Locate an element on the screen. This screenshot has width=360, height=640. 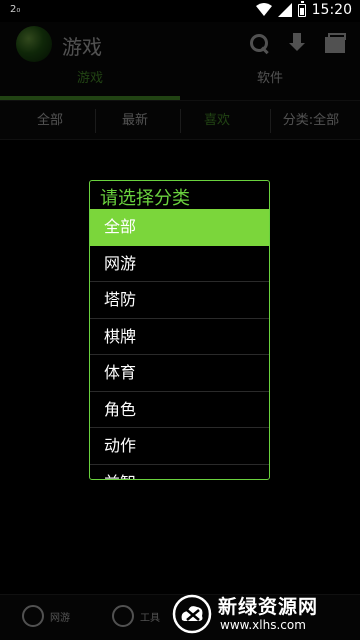
bottom-item-tools: 工具 is located at coordinates (136, 616).